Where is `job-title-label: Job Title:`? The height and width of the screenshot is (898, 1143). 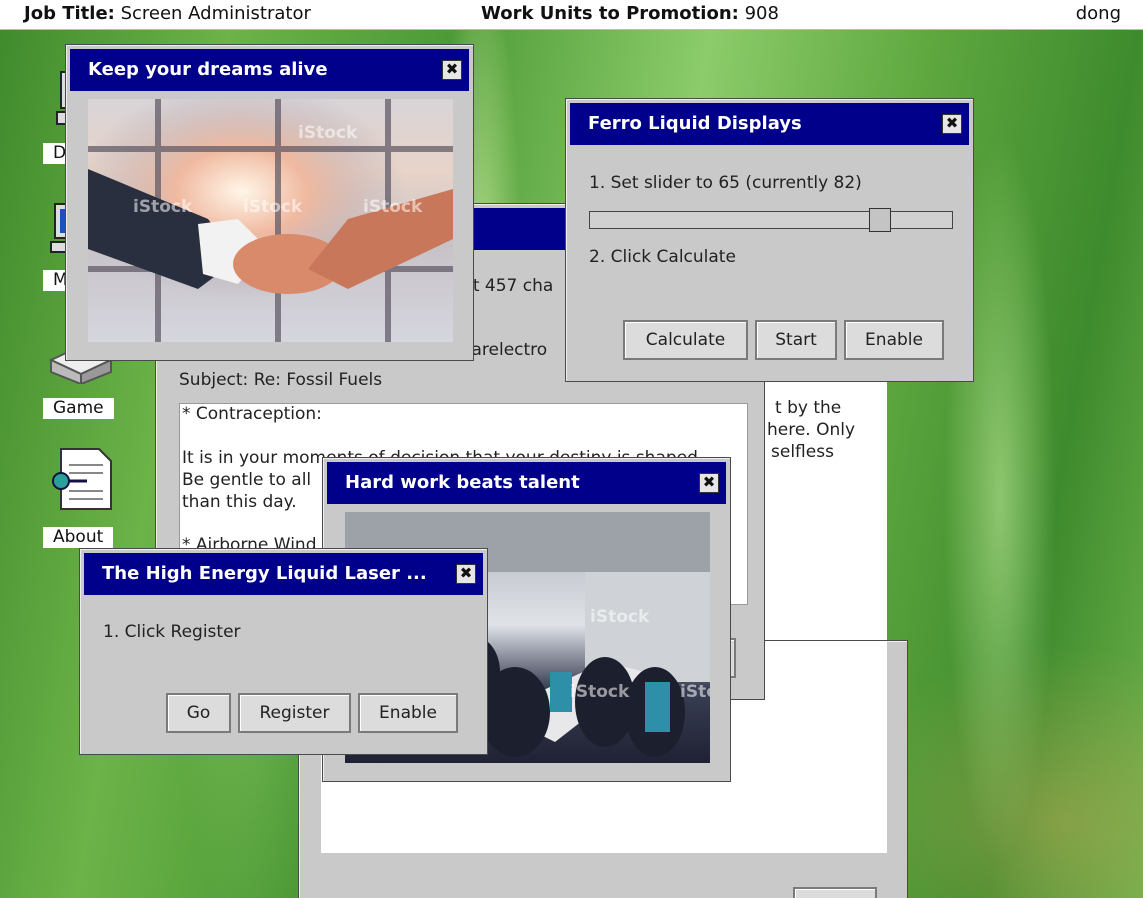
job-title-label: Job Title: is located at coordinates (69, 13).